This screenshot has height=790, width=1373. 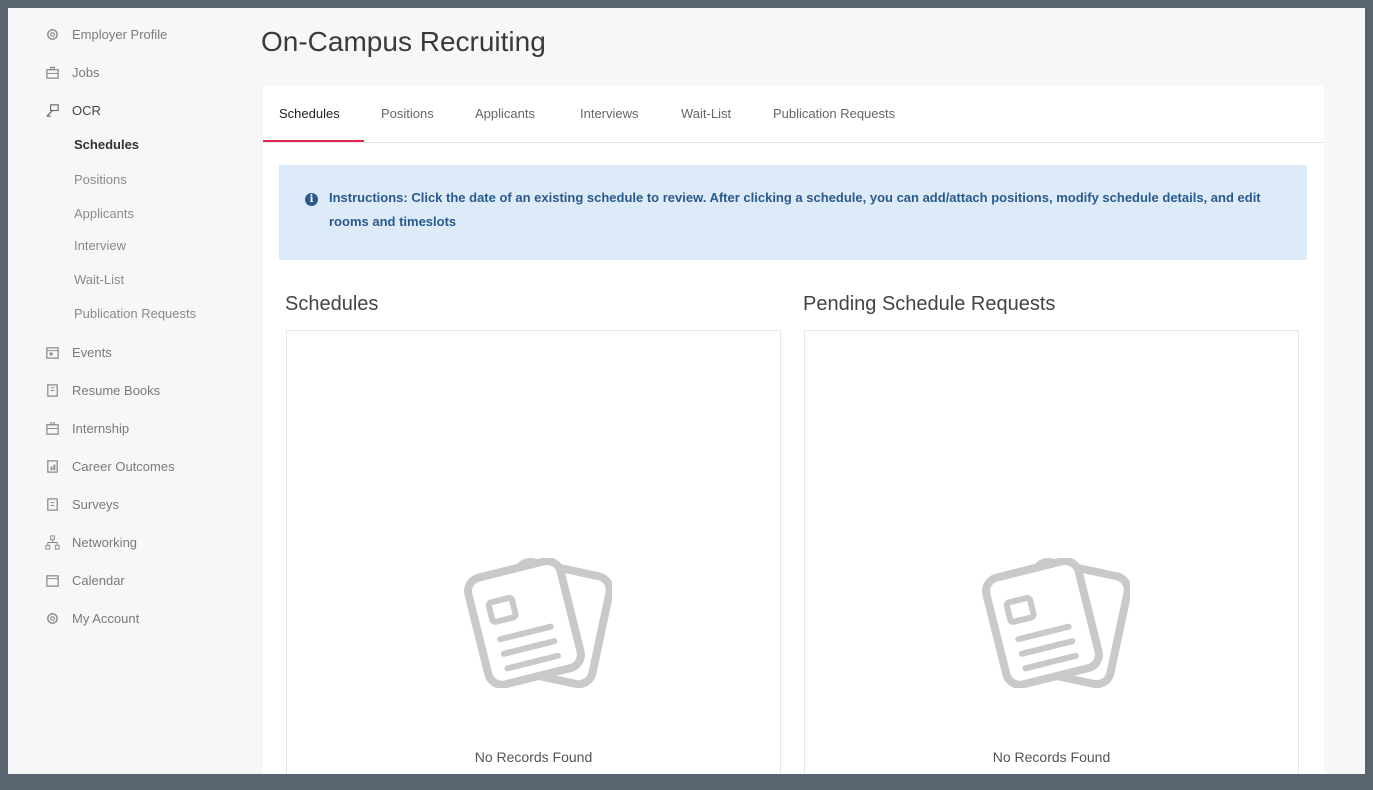 I want to click on account-gear-icon, so click(x=52, y=618).